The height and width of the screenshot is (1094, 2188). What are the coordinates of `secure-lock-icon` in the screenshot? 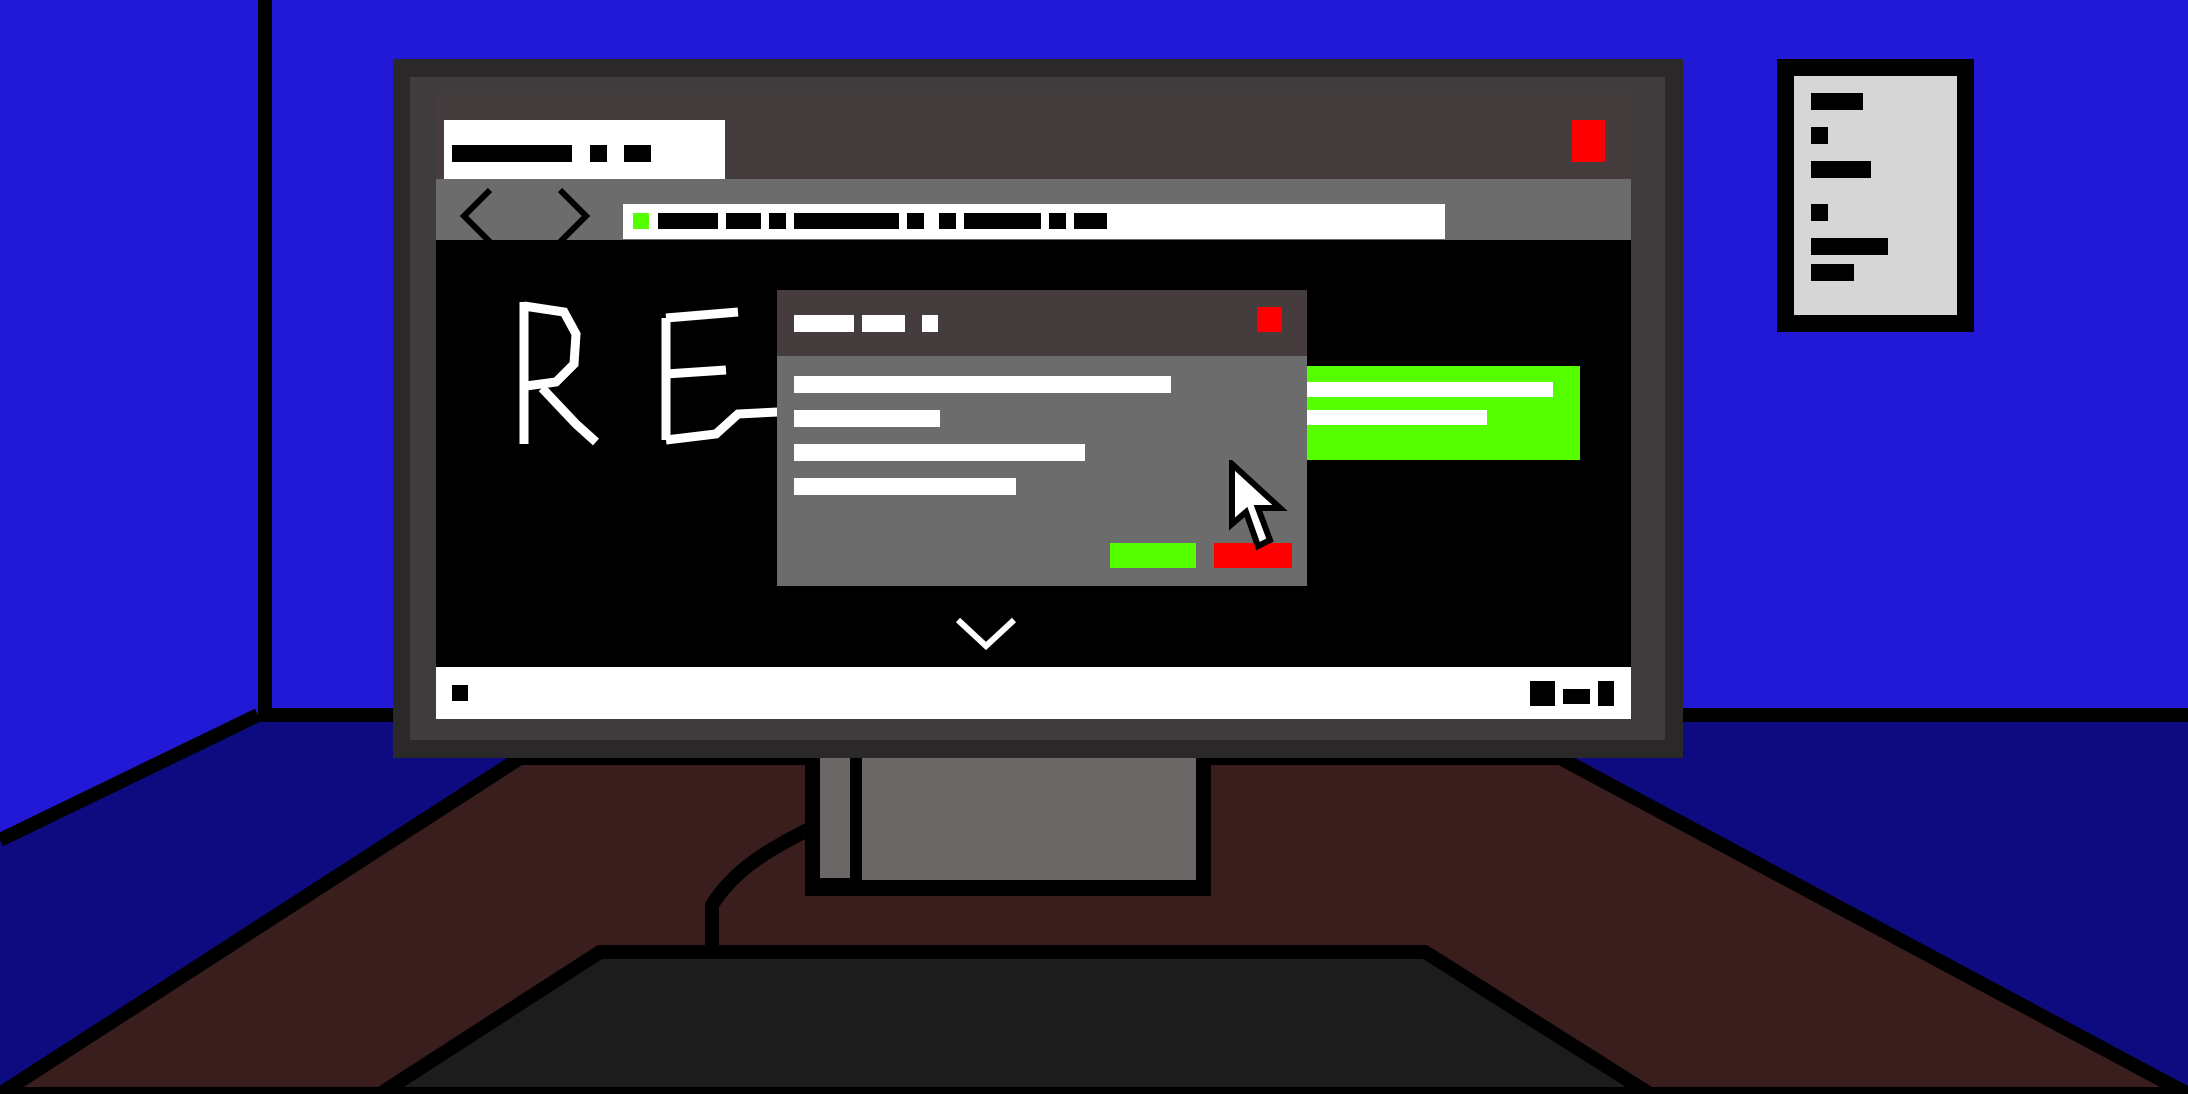 It's located at (641, 221).